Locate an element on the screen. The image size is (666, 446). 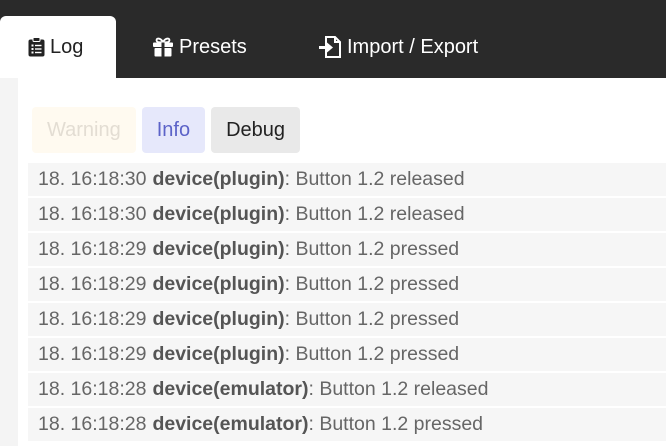
clipboard-list-icon is located at coordinates (36, 47).